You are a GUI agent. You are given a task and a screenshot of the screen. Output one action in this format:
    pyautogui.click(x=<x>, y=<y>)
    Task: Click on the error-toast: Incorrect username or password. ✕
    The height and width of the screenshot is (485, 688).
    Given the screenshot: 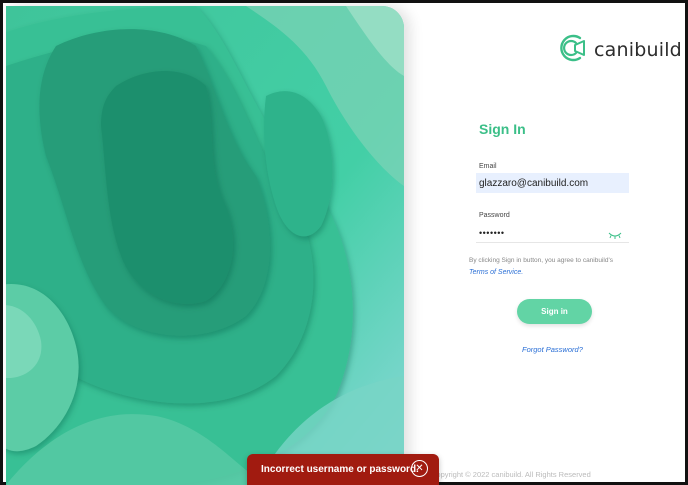 What is the action you would take?
    pyautogui.click(x=343, y=469)
    